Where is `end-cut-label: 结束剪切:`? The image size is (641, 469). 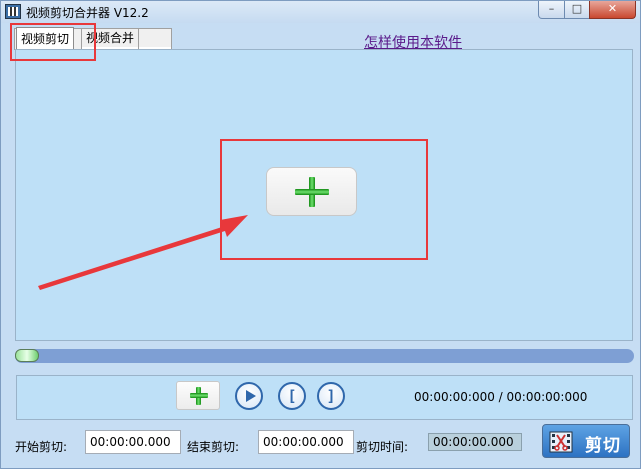
end-cut-label: 结束剪切: is located at coordinates (213, 447).